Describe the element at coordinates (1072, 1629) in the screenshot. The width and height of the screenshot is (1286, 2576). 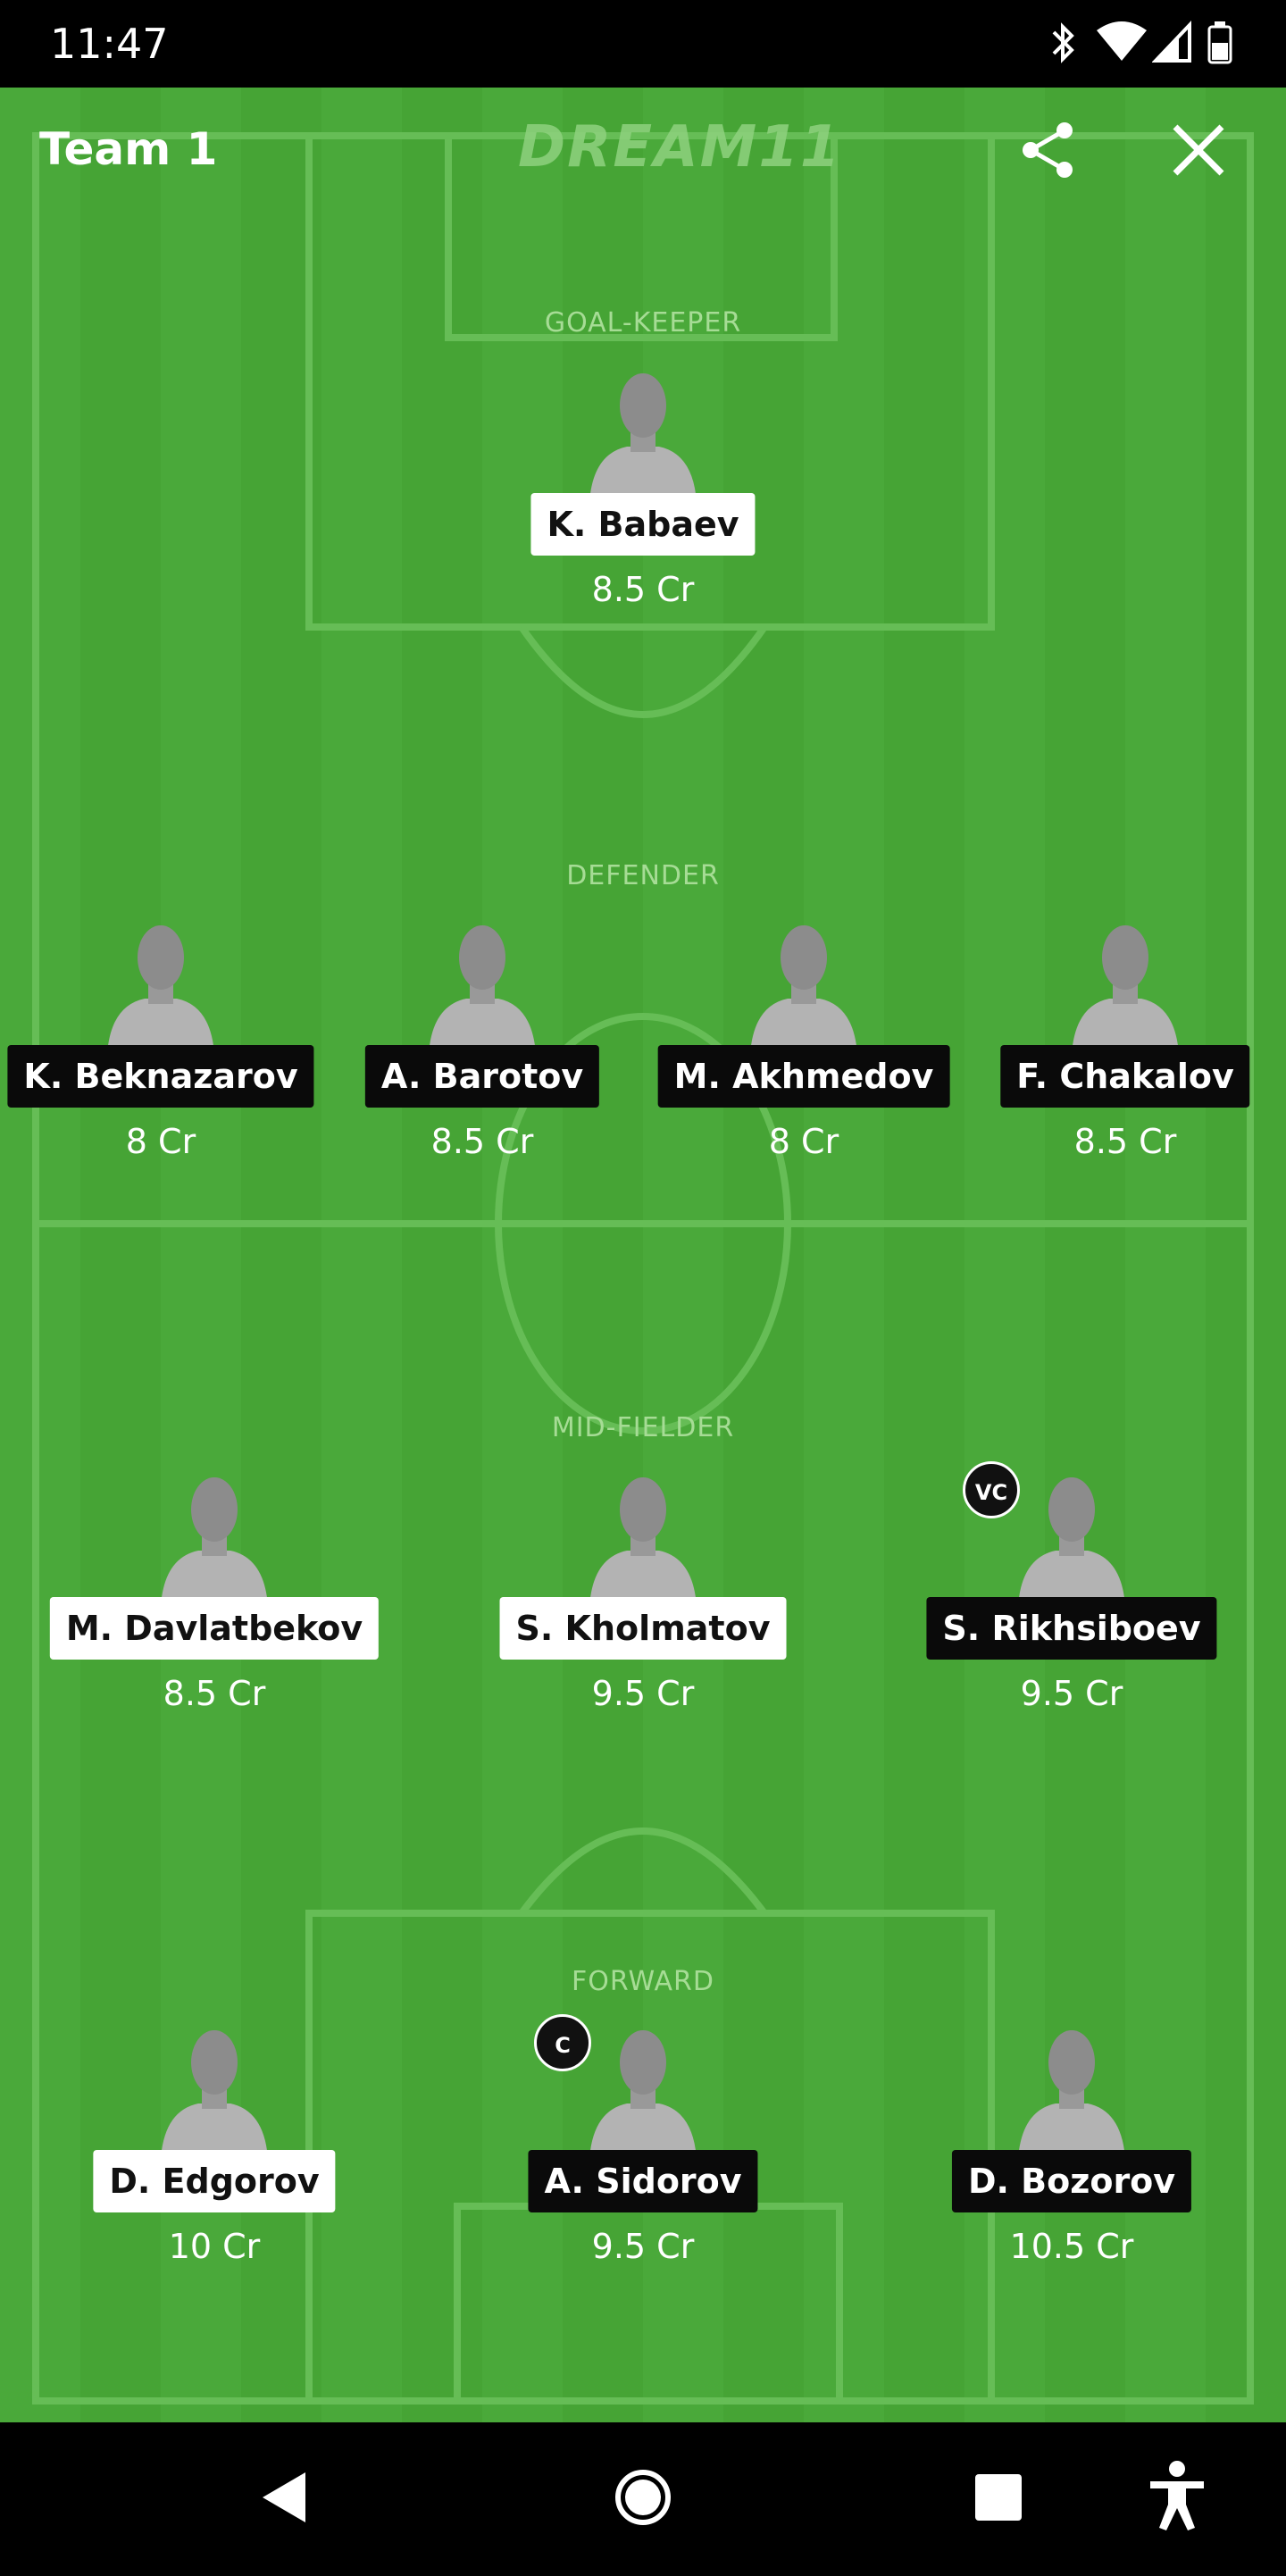
I see `player-name: S. Rikhsiboev` at that location.